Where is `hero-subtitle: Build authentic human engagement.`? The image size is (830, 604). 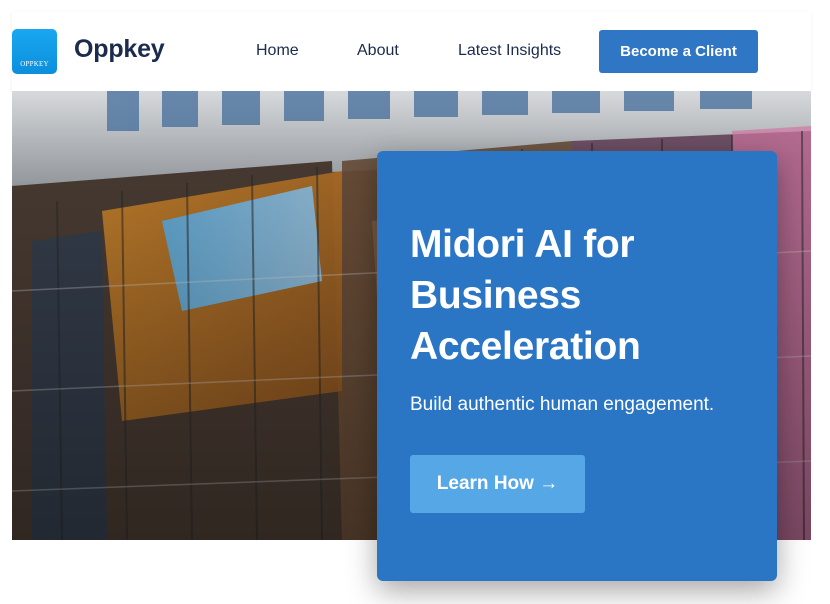
hero-subtitle: Build authentic human engagement. is located at coordinates (562, 404).